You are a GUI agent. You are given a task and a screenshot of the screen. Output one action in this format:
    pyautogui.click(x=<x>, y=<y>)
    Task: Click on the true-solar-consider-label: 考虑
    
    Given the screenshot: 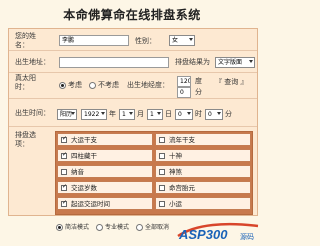 What is the action you would take?
    pyautogui.click(x=75, y=85)
    